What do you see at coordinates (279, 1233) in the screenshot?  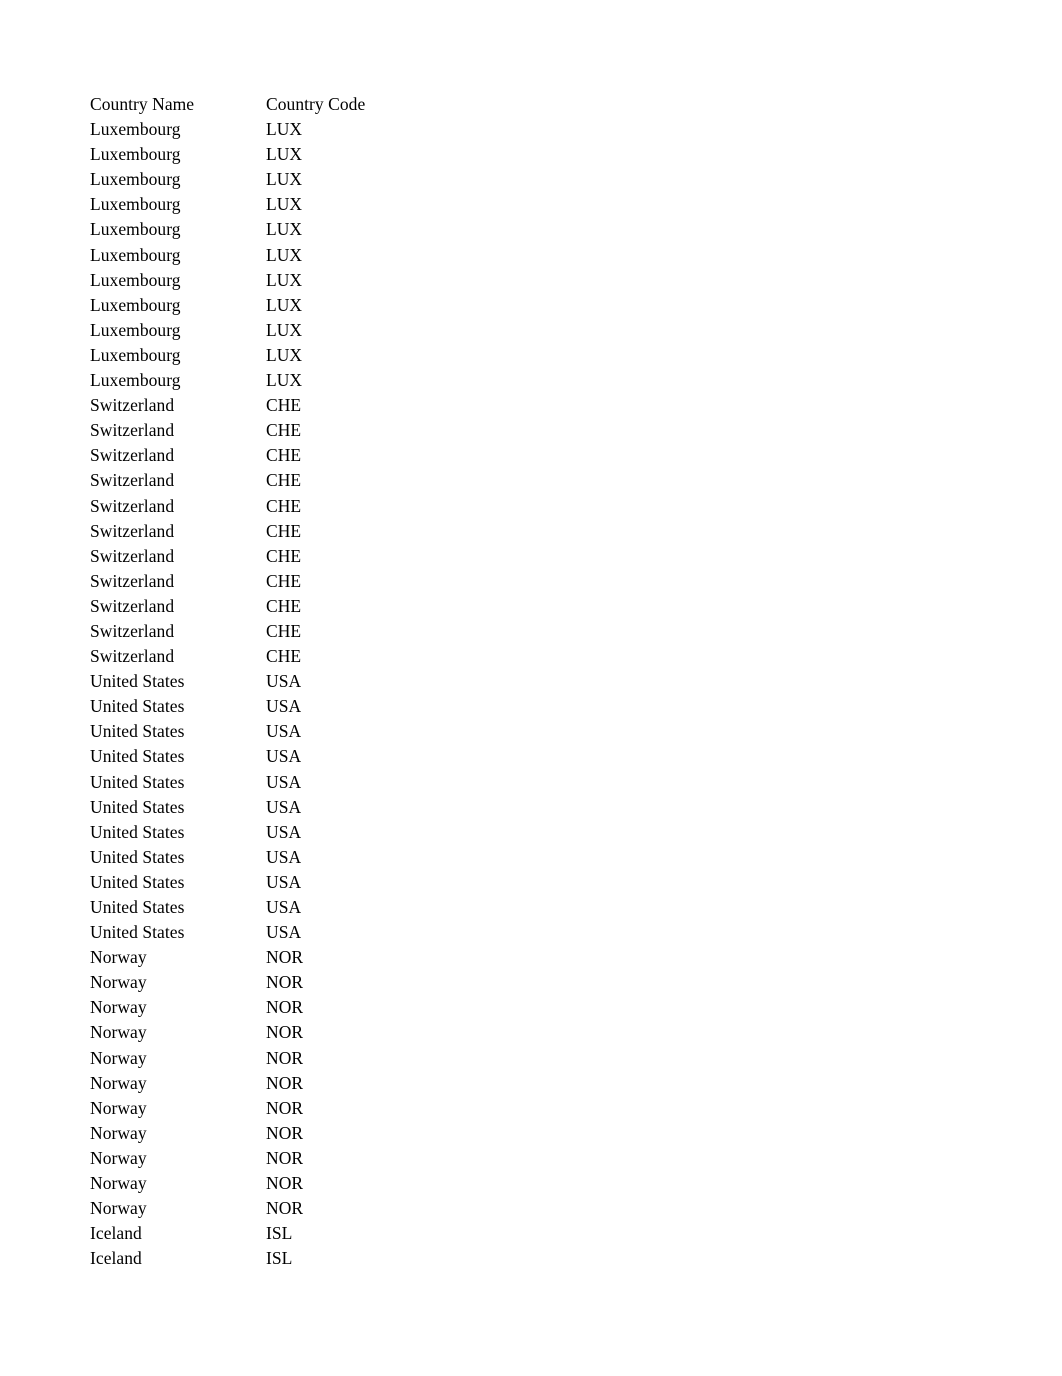 I see `cell-country-code: ISL` at bounding box center [279, 1233].